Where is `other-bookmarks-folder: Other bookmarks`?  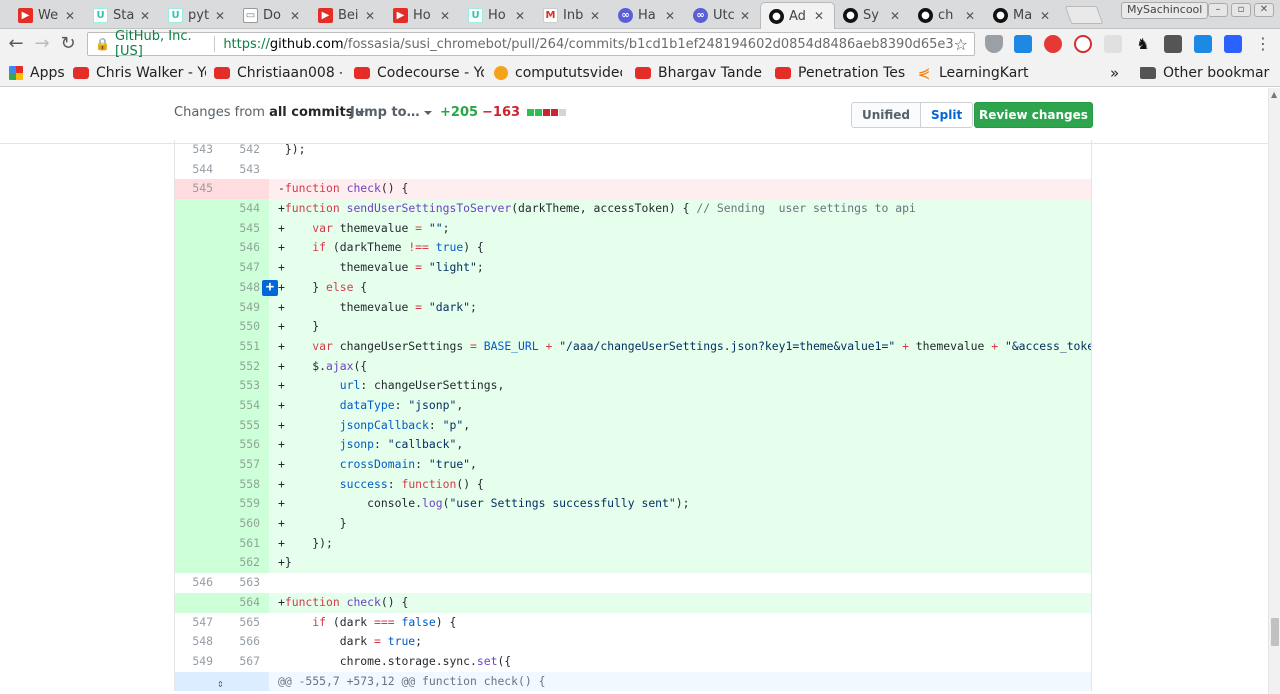 other-bookmarks-folder: Other bookmarks is located at coordinates (1205, 73).